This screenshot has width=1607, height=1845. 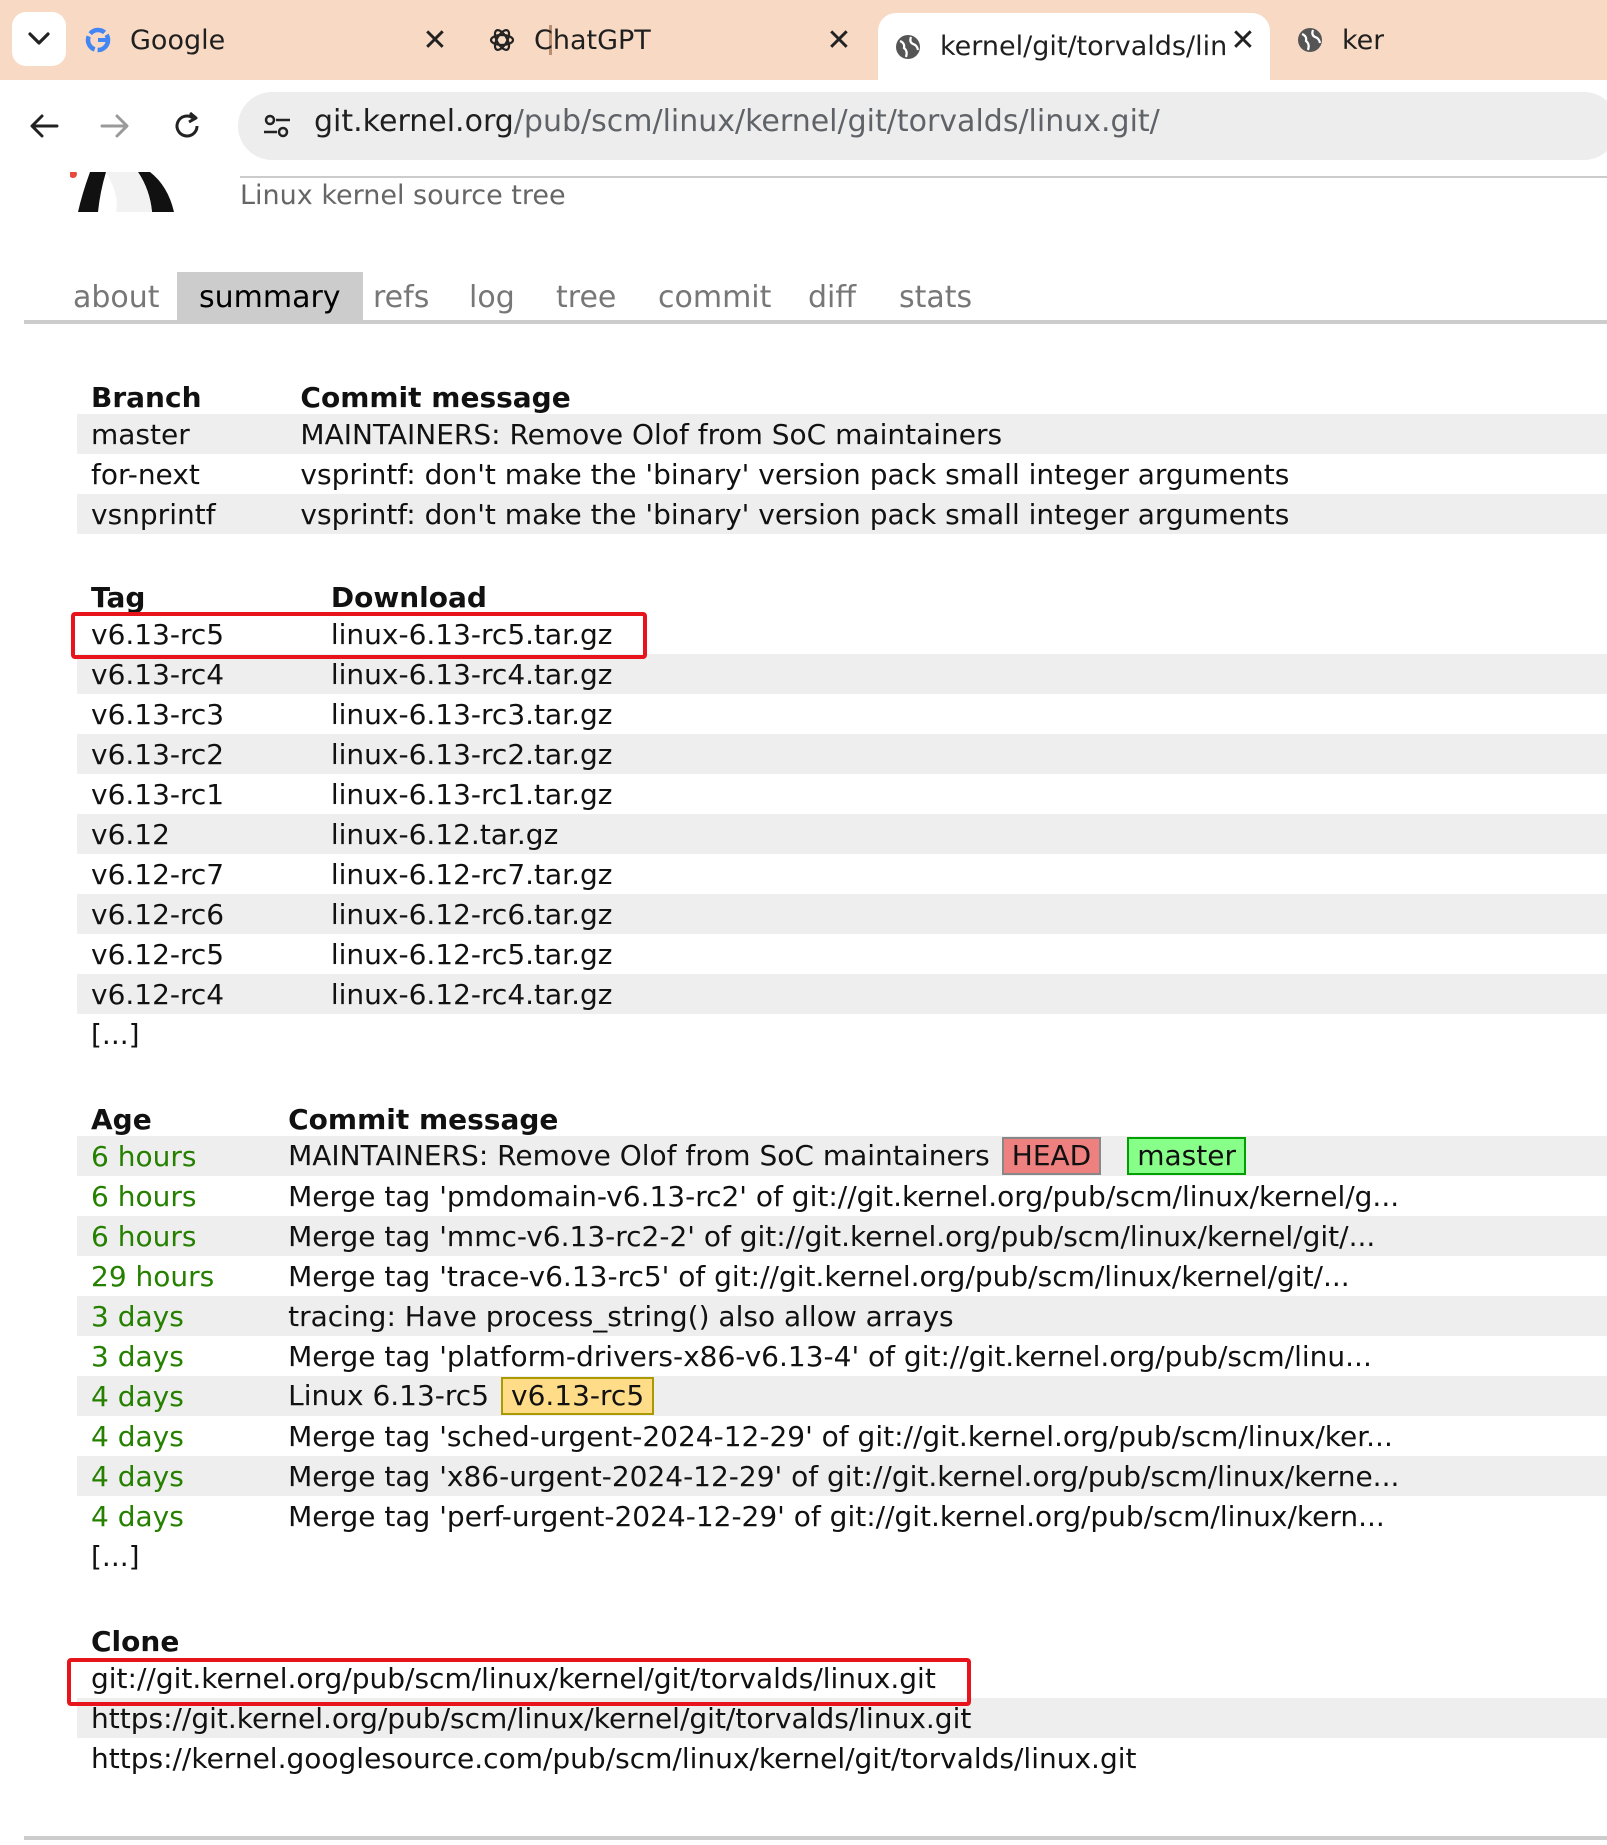 I want to click on download-link: linux-6.13-rc3.tar.gz, so click(x=962, y=714).